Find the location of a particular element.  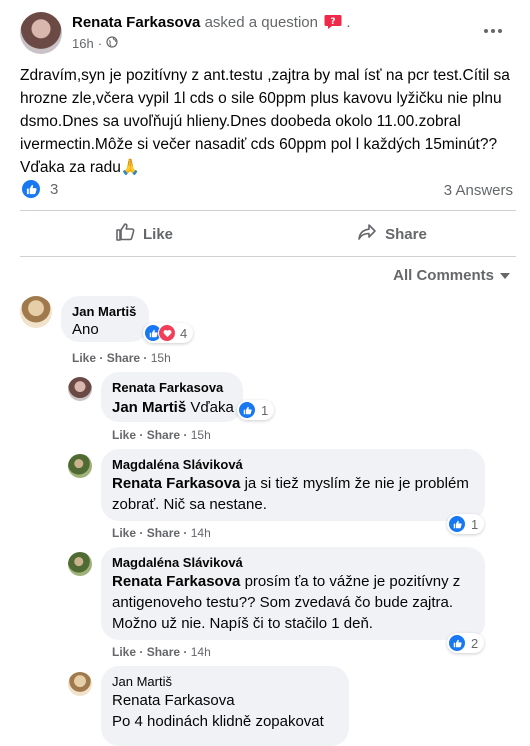

love-reaction-icon is located at coordinates (167, 333).